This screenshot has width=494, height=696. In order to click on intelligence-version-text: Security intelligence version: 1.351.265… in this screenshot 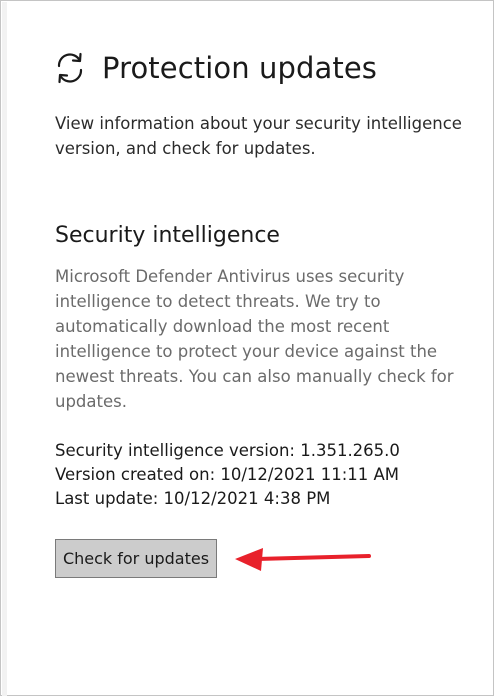, I will do `click(227, 450)`.